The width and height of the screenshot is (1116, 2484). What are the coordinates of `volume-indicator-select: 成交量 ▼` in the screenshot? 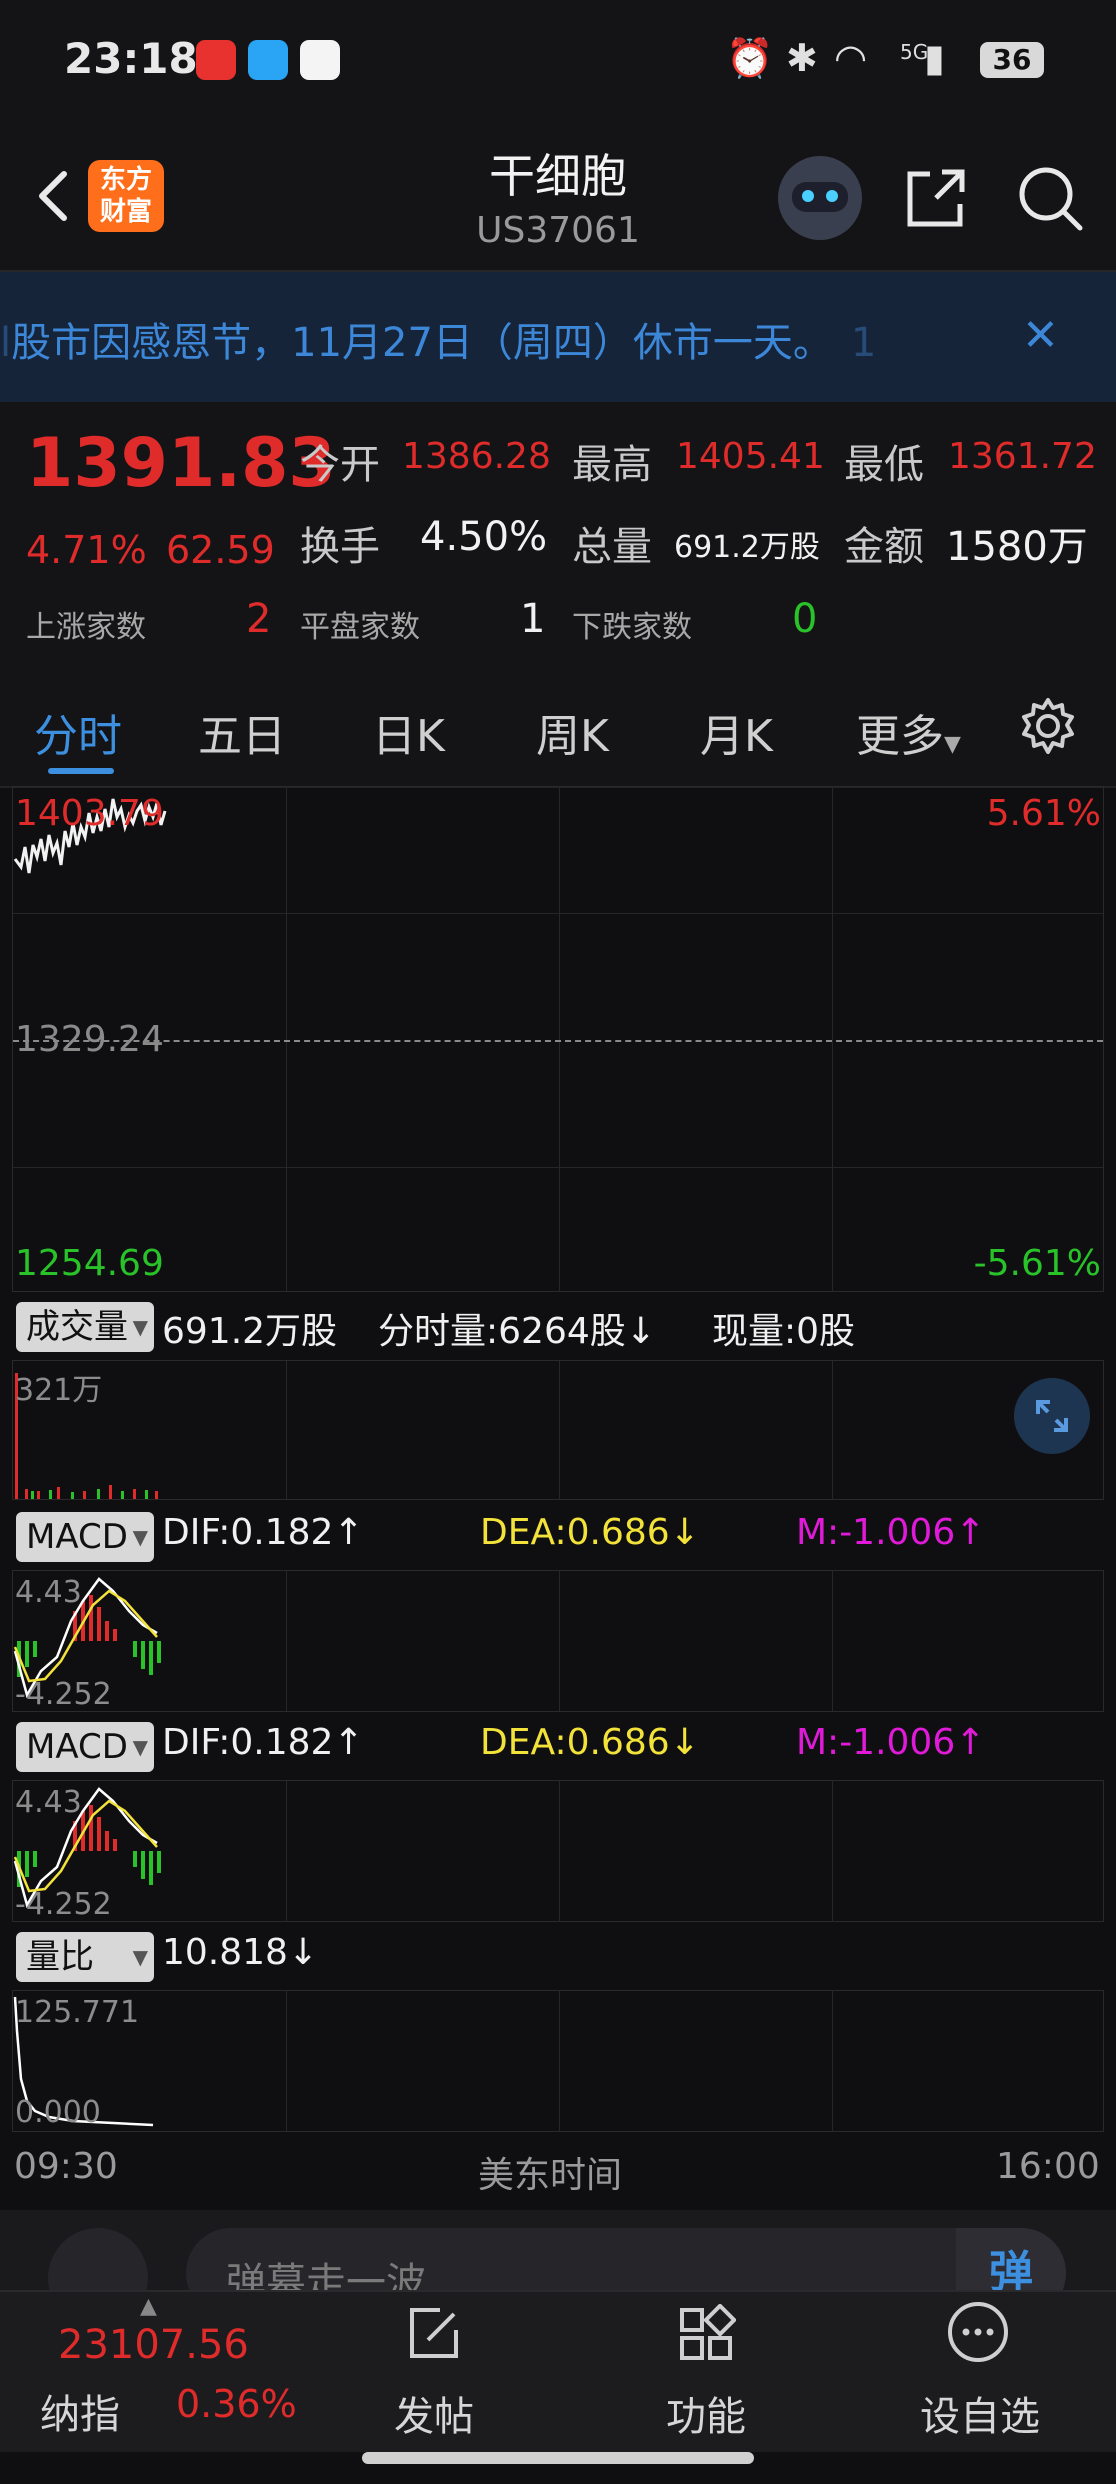 It's located at (85, 1327).